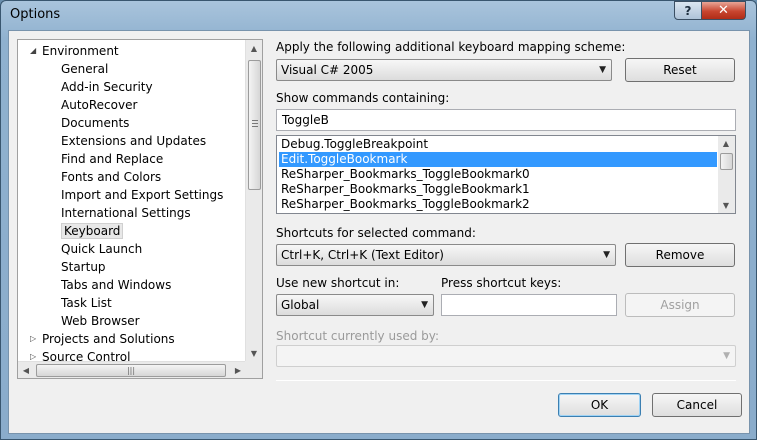 The image size is (757, 440). I want to click on tree-item: General, so click(84, 69).